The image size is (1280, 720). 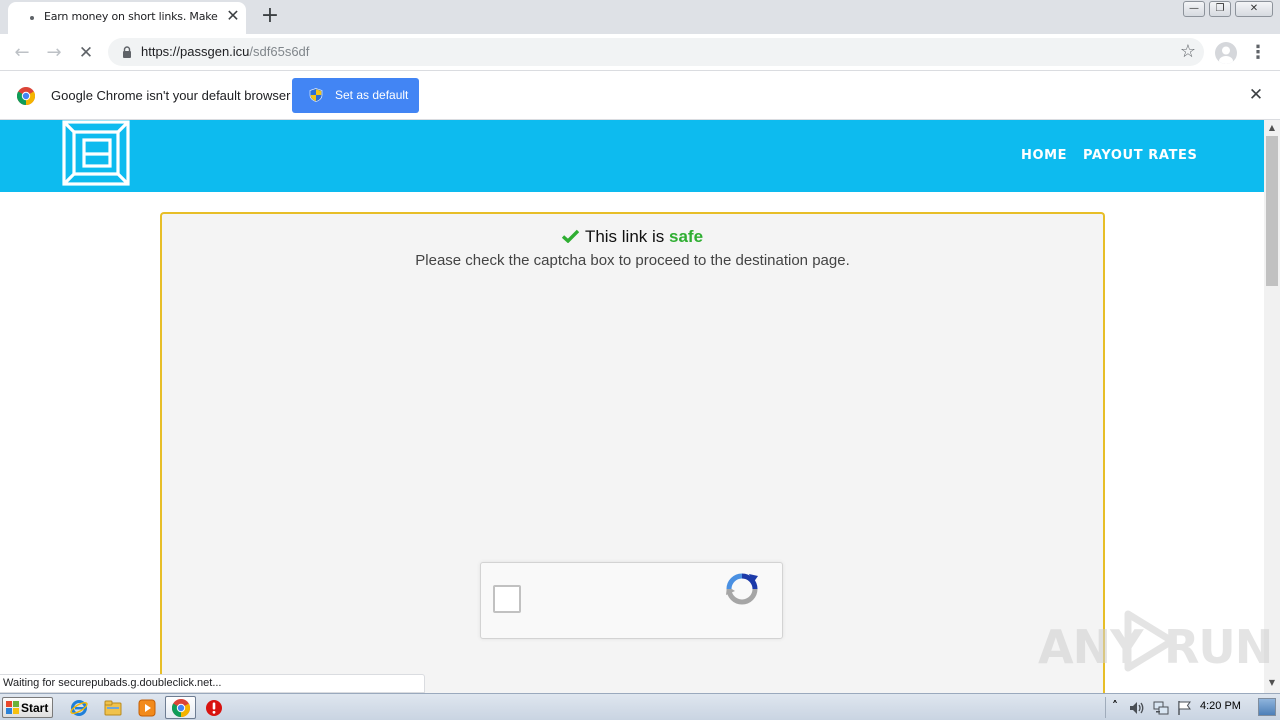 What do you see at coordinates (270, 16) in the screenshot?
I see `new-tab-button: +` at bounding box center [270, 16].